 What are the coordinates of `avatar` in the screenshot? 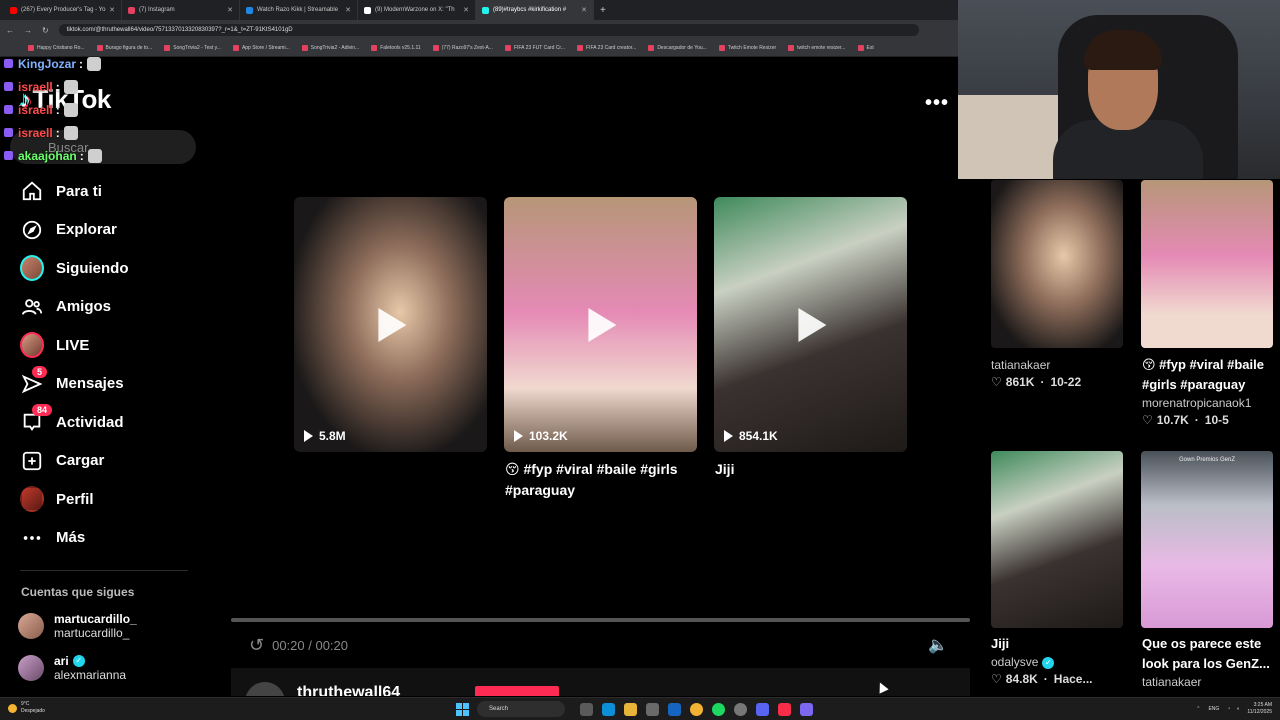 It's located at (265, 689).